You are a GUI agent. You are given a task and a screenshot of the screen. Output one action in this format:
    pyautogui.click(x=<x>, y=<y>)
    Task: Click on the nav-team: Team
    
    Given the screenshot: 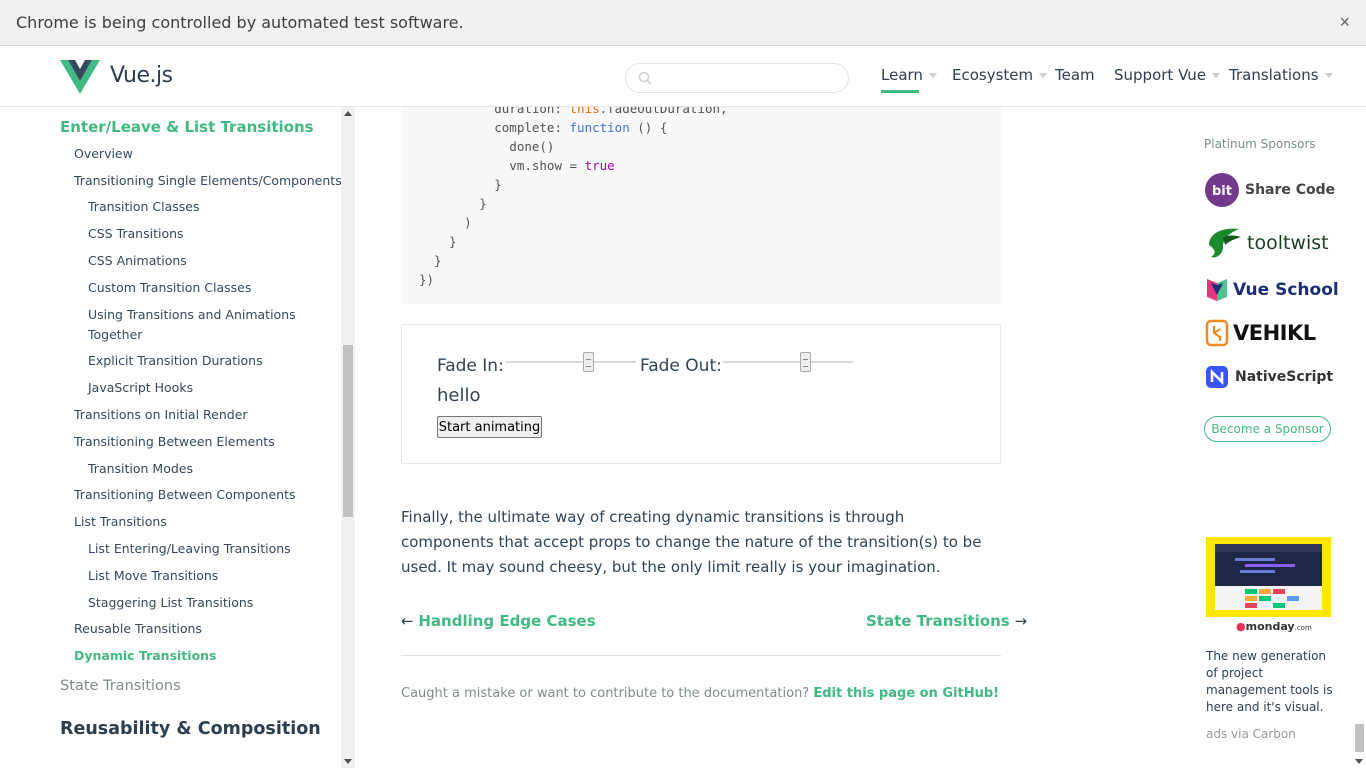 What is the action you would take?
    pyautogui.click(x=1075, y=75)
    